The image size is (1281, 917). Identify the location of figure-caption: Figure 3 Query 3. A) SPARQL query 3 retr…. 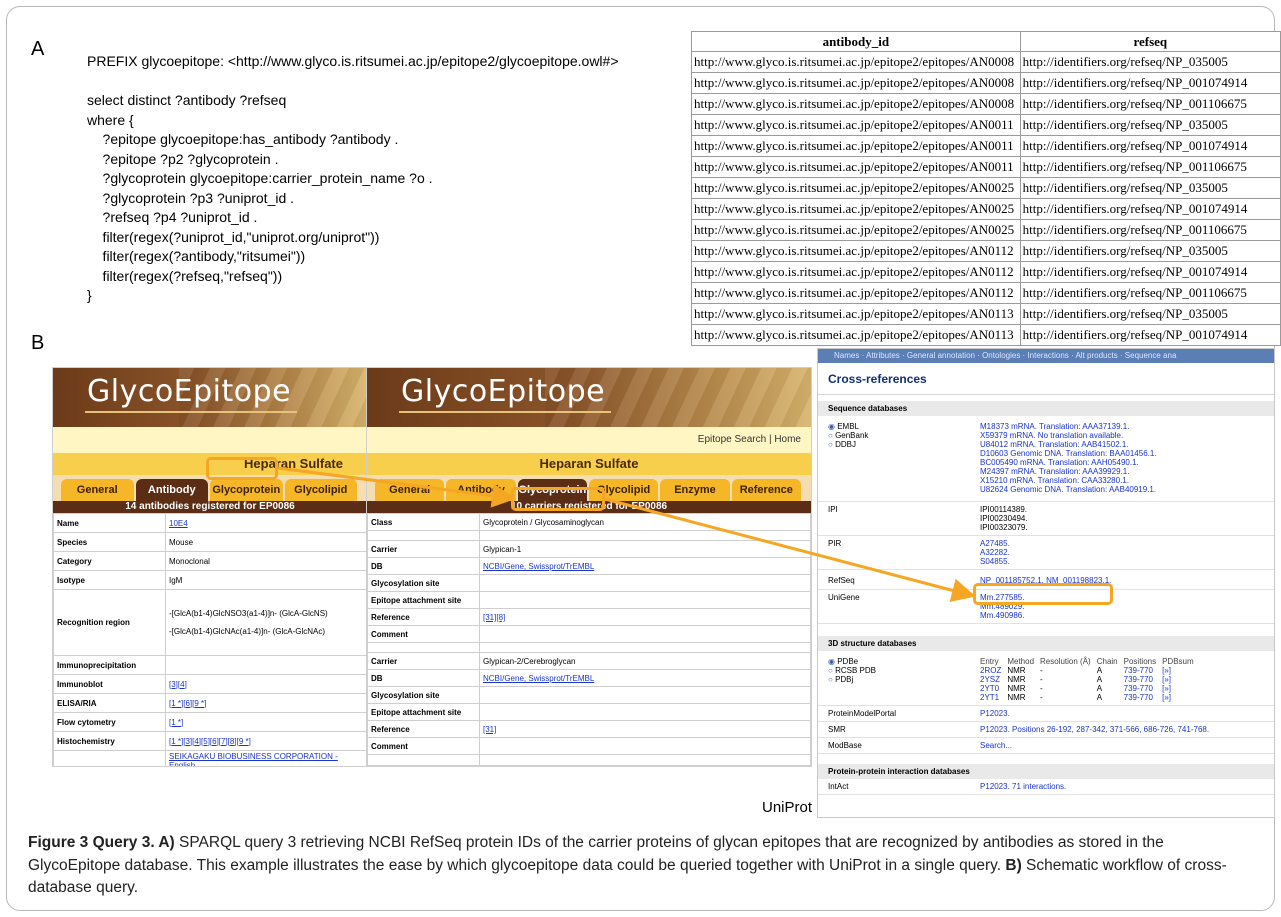
(643, 866).